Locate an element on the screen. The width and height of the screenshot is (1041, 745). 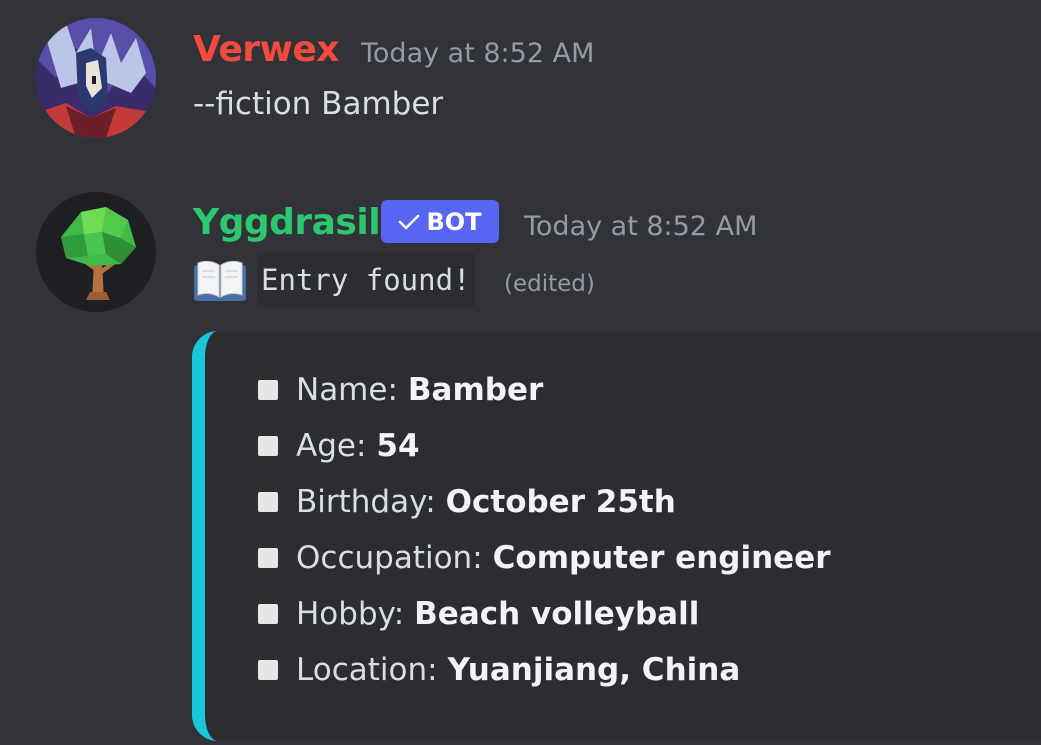
inline-code: Entry found! is located at coordinates (366, 280).